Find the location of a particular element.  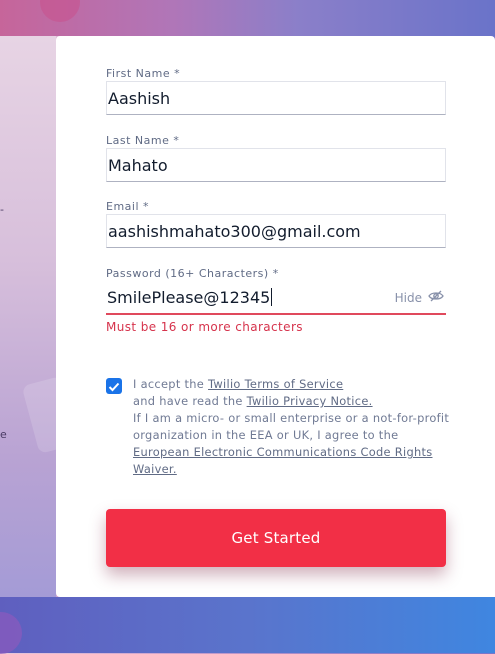

terms-of-service-link: Twilio Terms of Service is located at coordinates (275, 384).